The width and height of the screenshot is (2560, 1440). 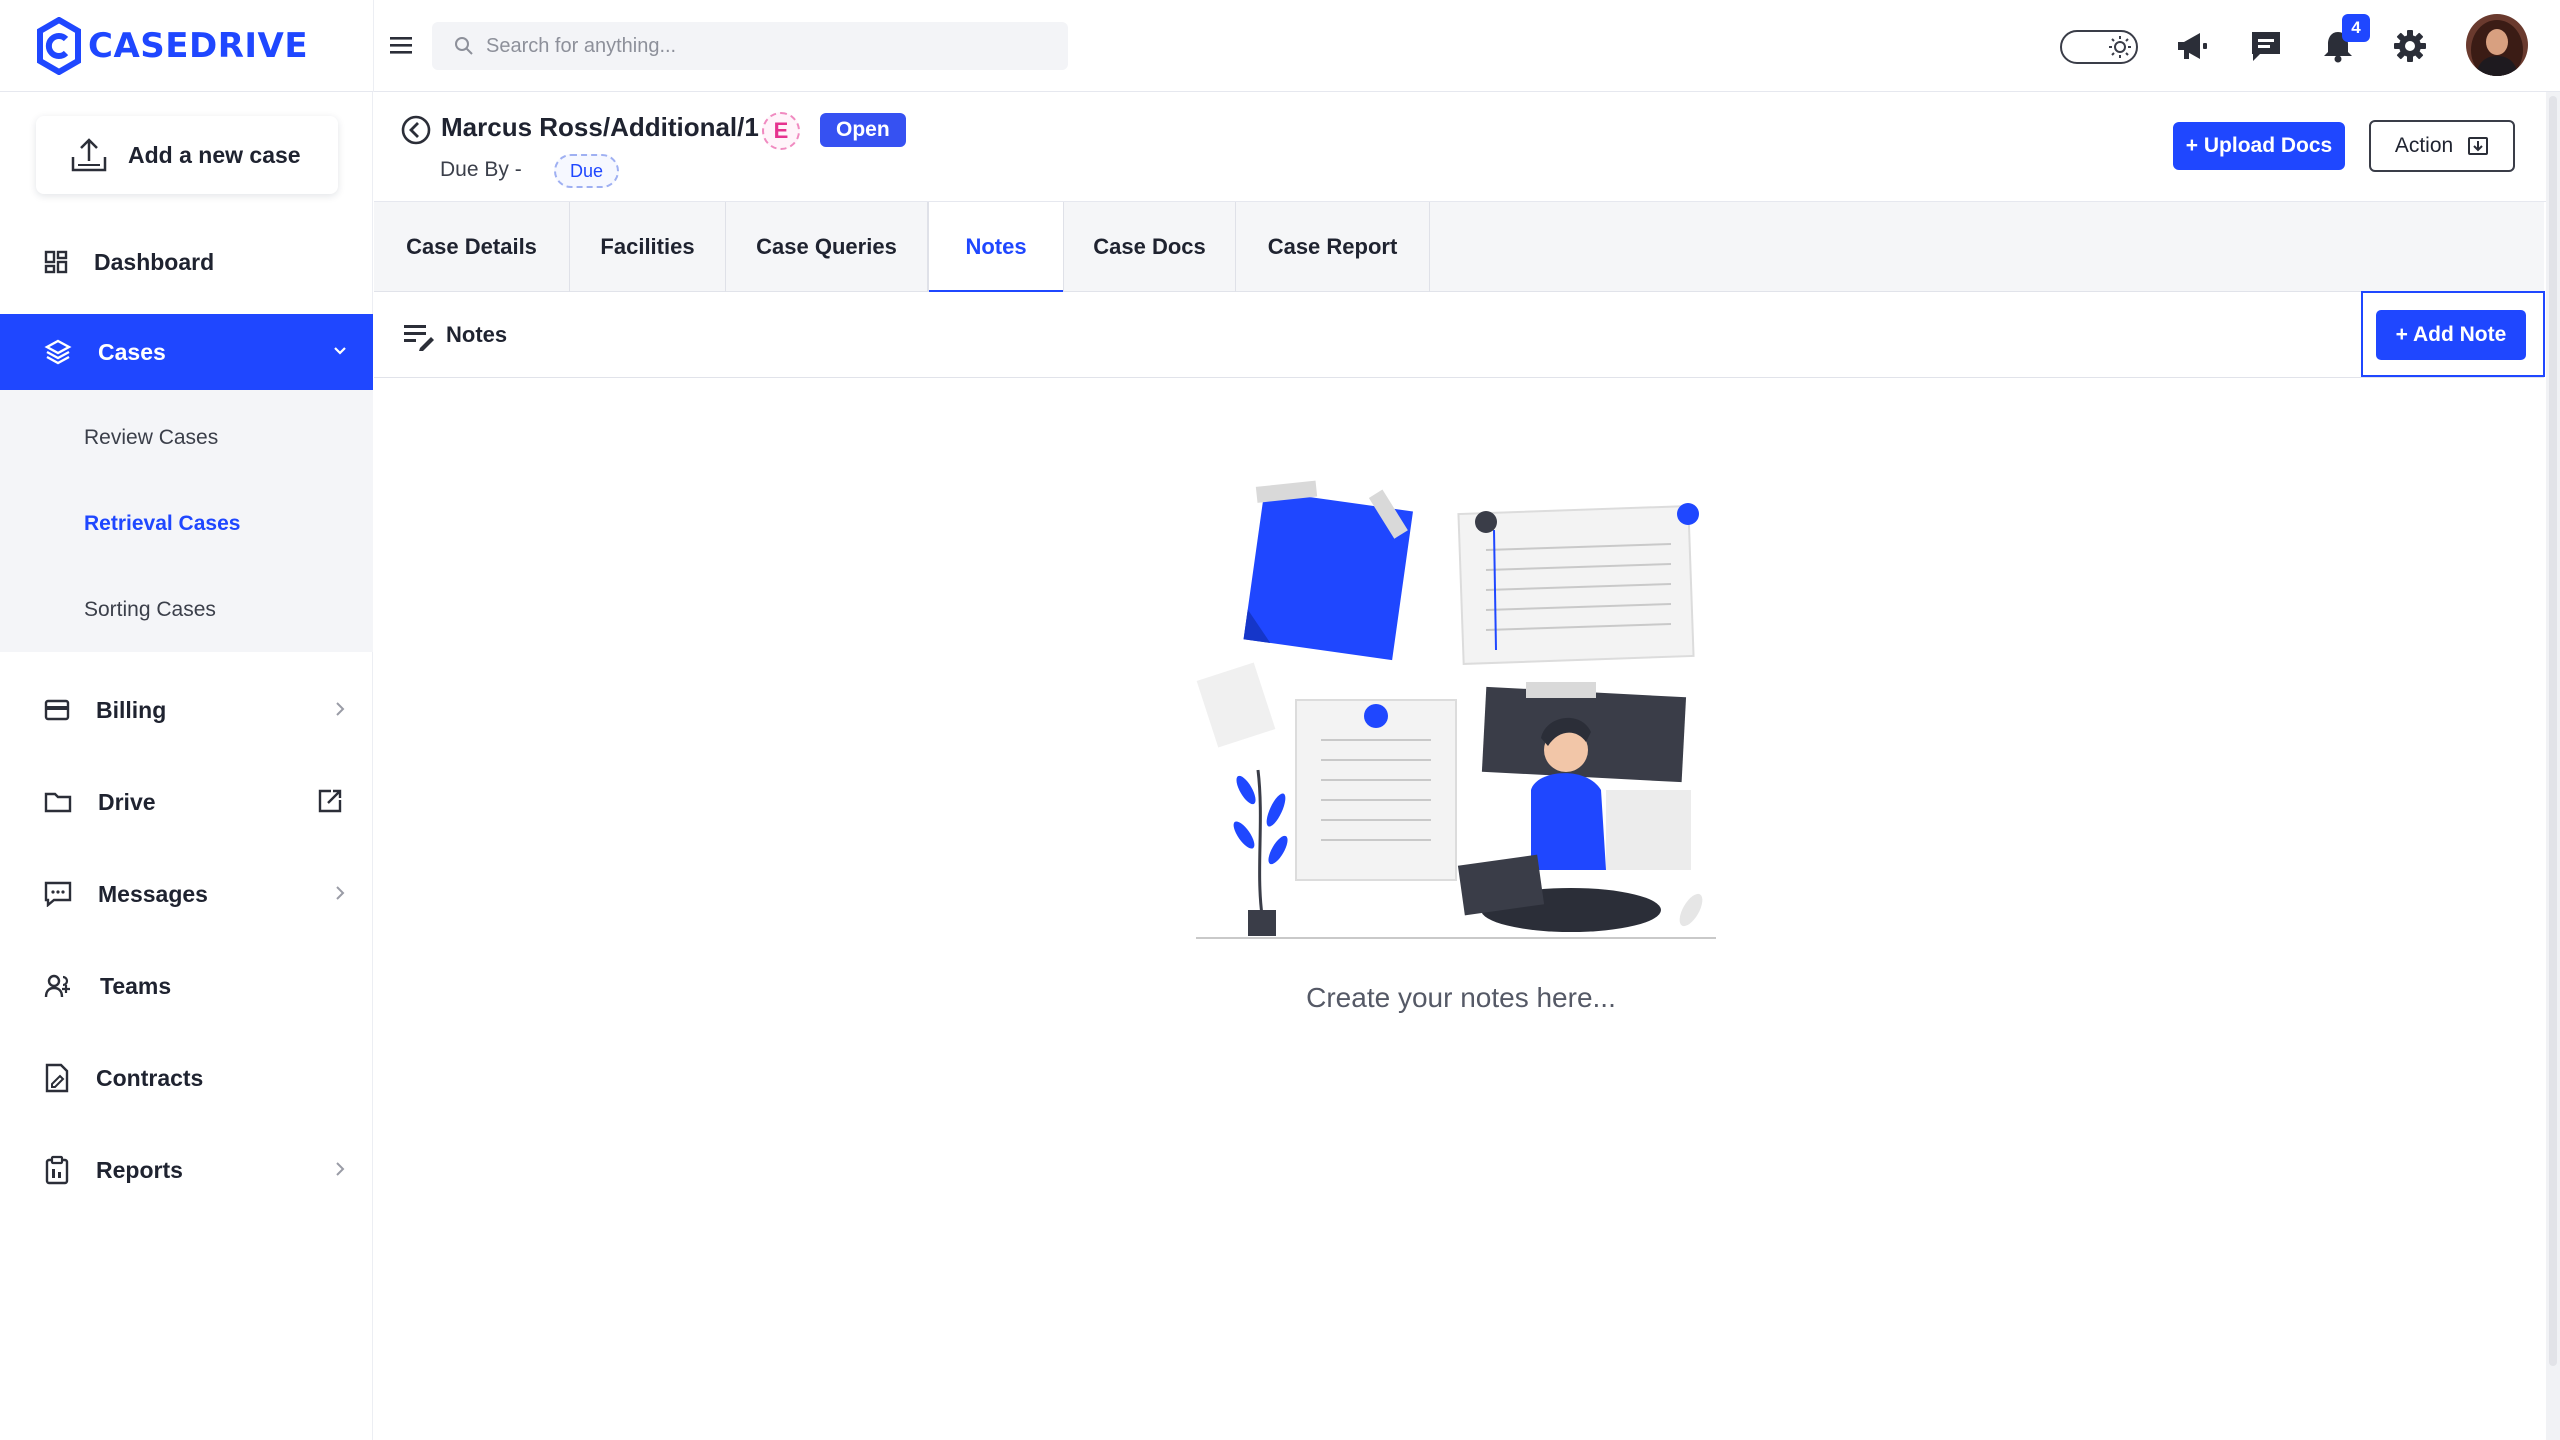 What do you see at coordinates (330, 801) in the screenshot?
I see `external-link-icon` at bounding box center [330, 801].